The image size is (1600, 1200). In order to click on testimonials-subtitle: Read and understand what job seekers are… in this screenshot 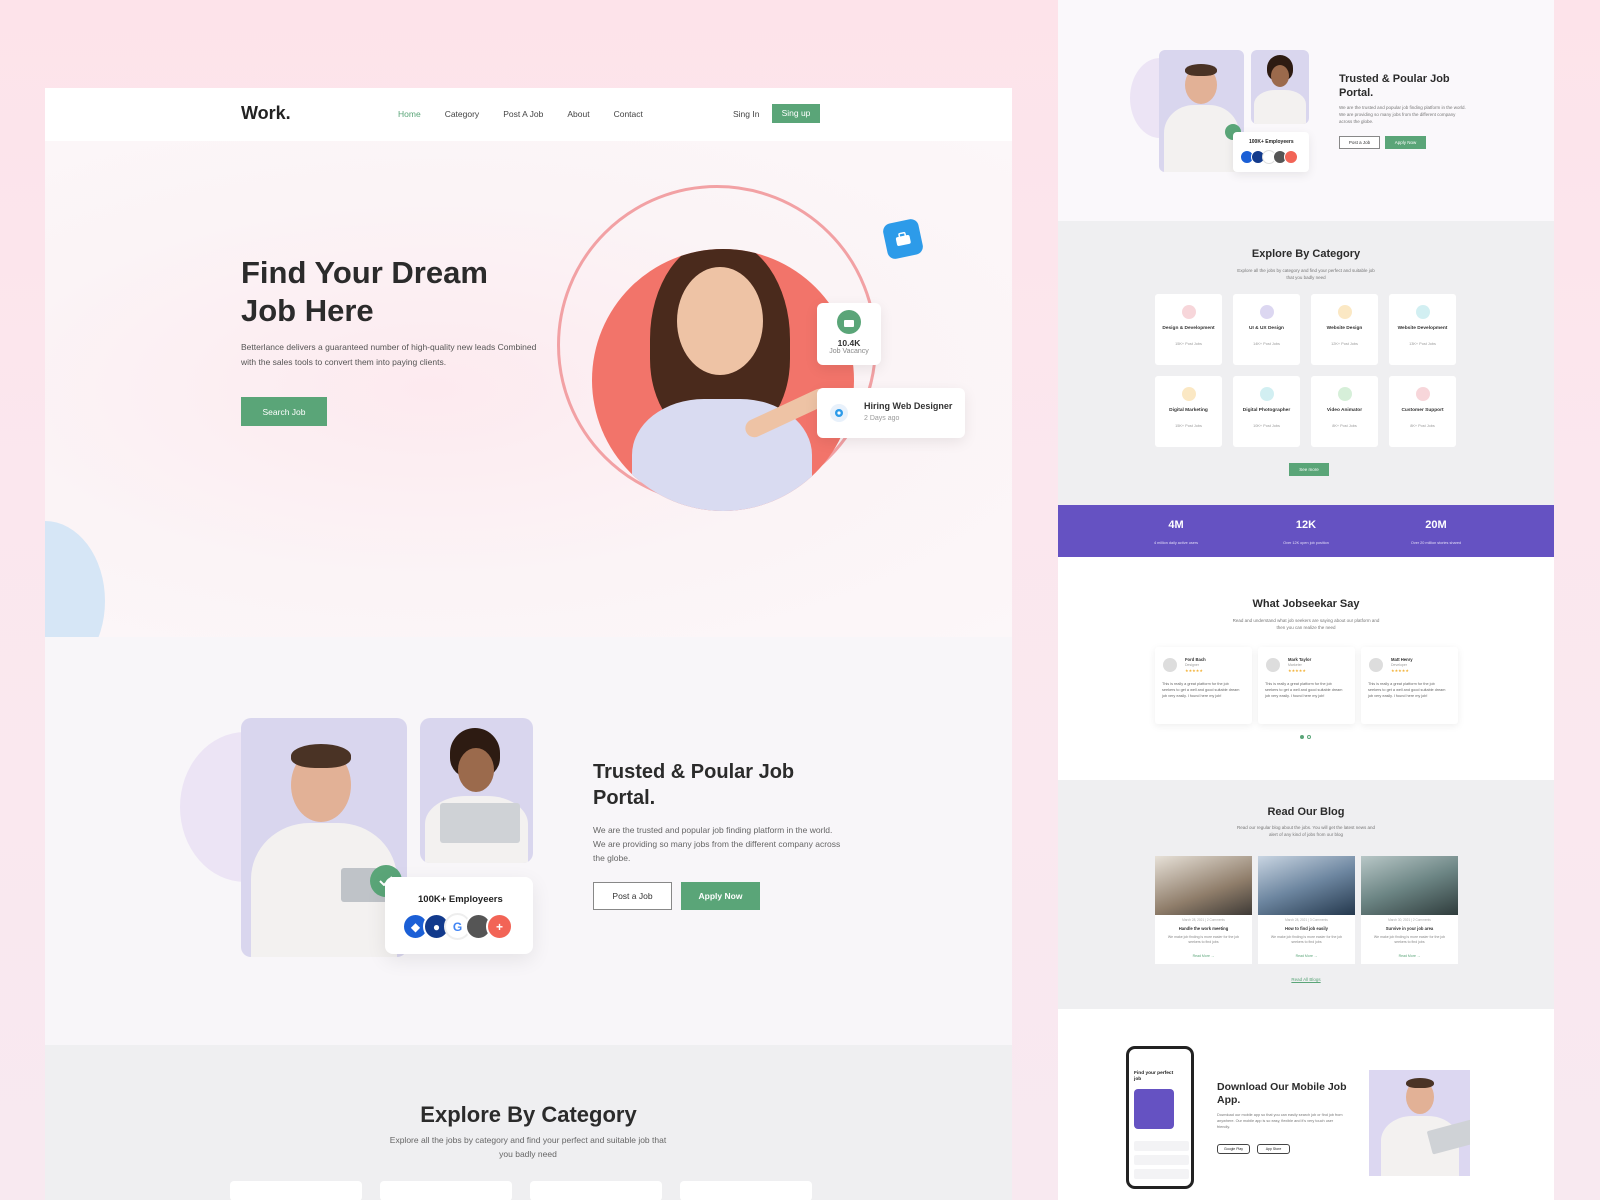, I will do `click(1306, 624)`.